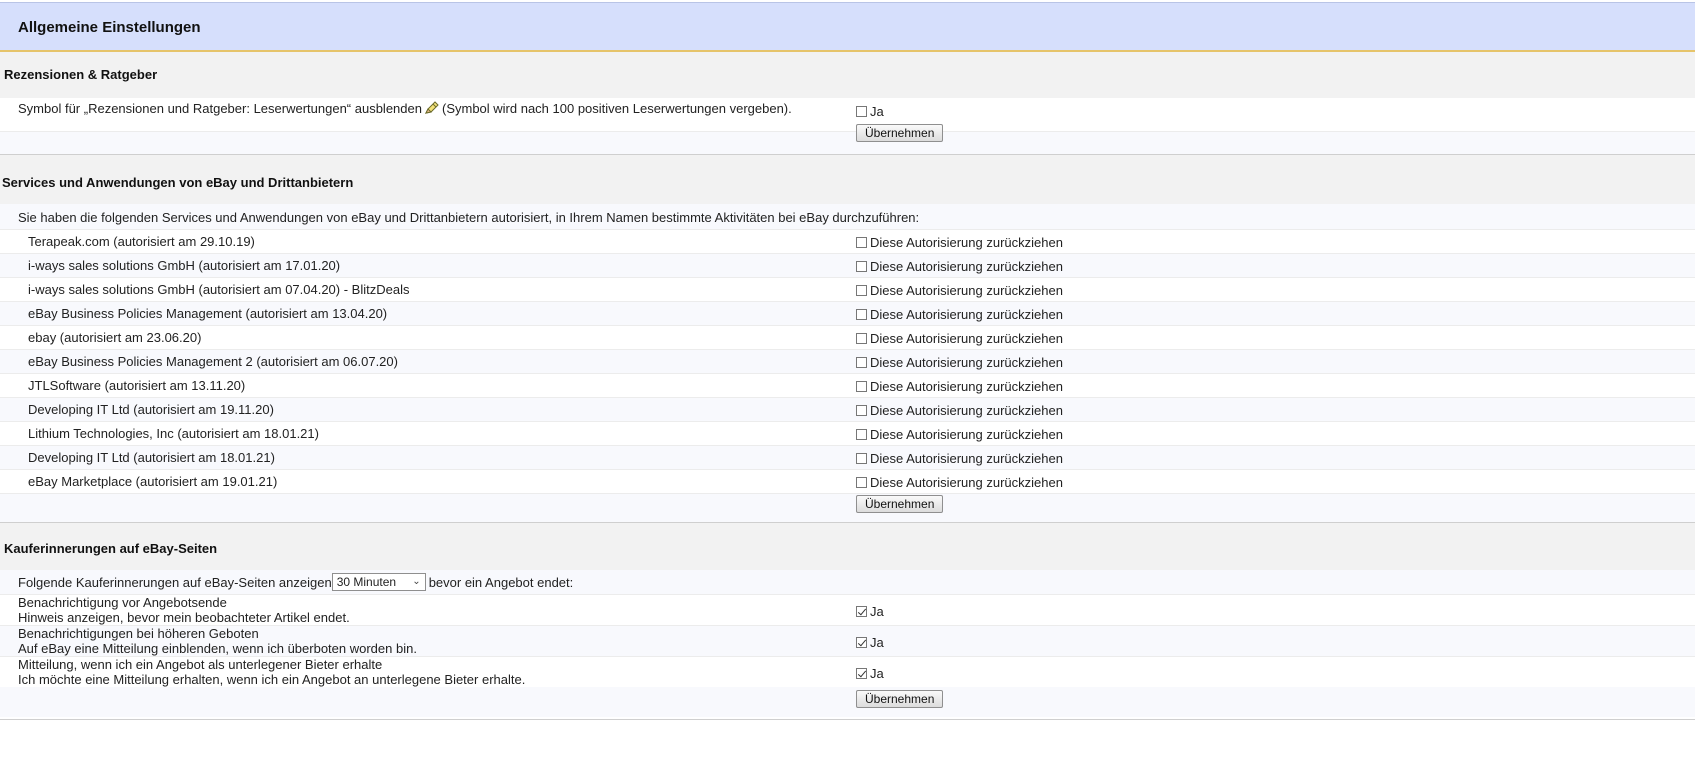  What do you see at coordinates (847, 508) in the screenshot?
I see `services-apply-row: Übernehmen` at bounding box center [847, 508].